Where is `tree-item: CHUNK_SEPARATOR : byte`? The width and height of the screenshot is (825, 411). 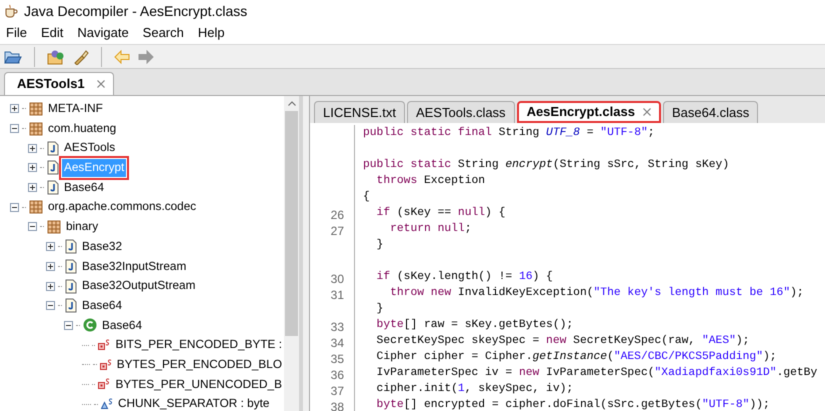 tree-item: CHUNK_SEPARATOR : byte is located at coordinates (194, 403).